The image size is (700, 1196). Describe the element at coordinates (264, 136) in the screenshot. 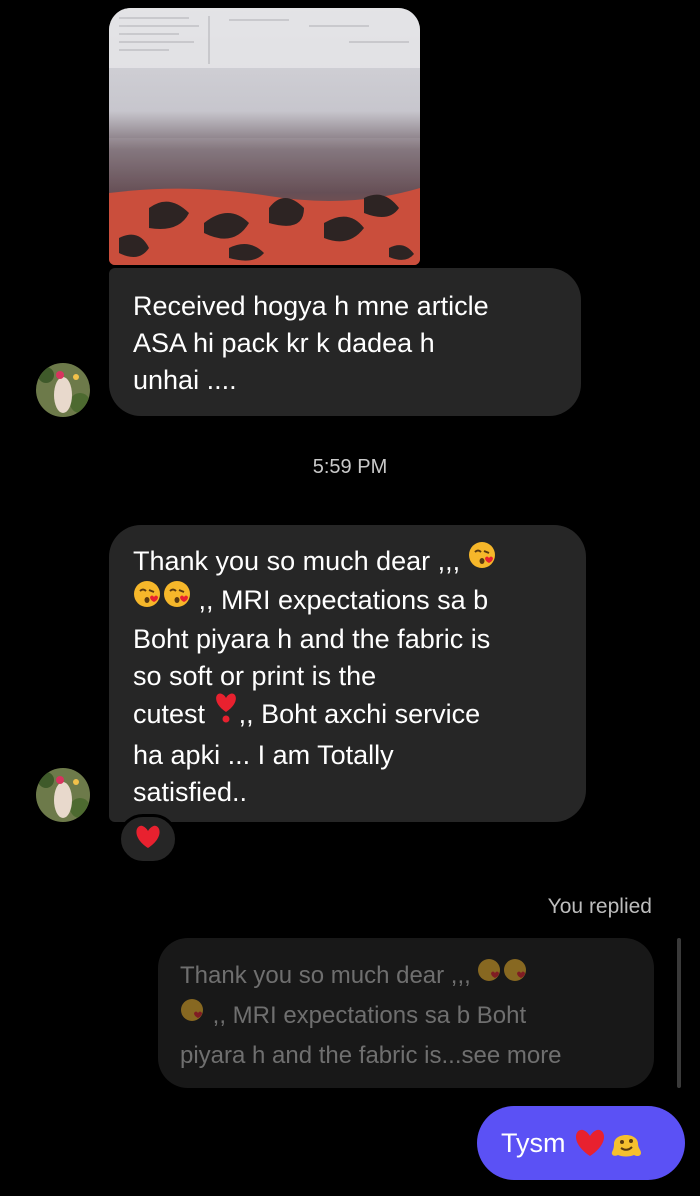

I see `shared-photo` at that location.